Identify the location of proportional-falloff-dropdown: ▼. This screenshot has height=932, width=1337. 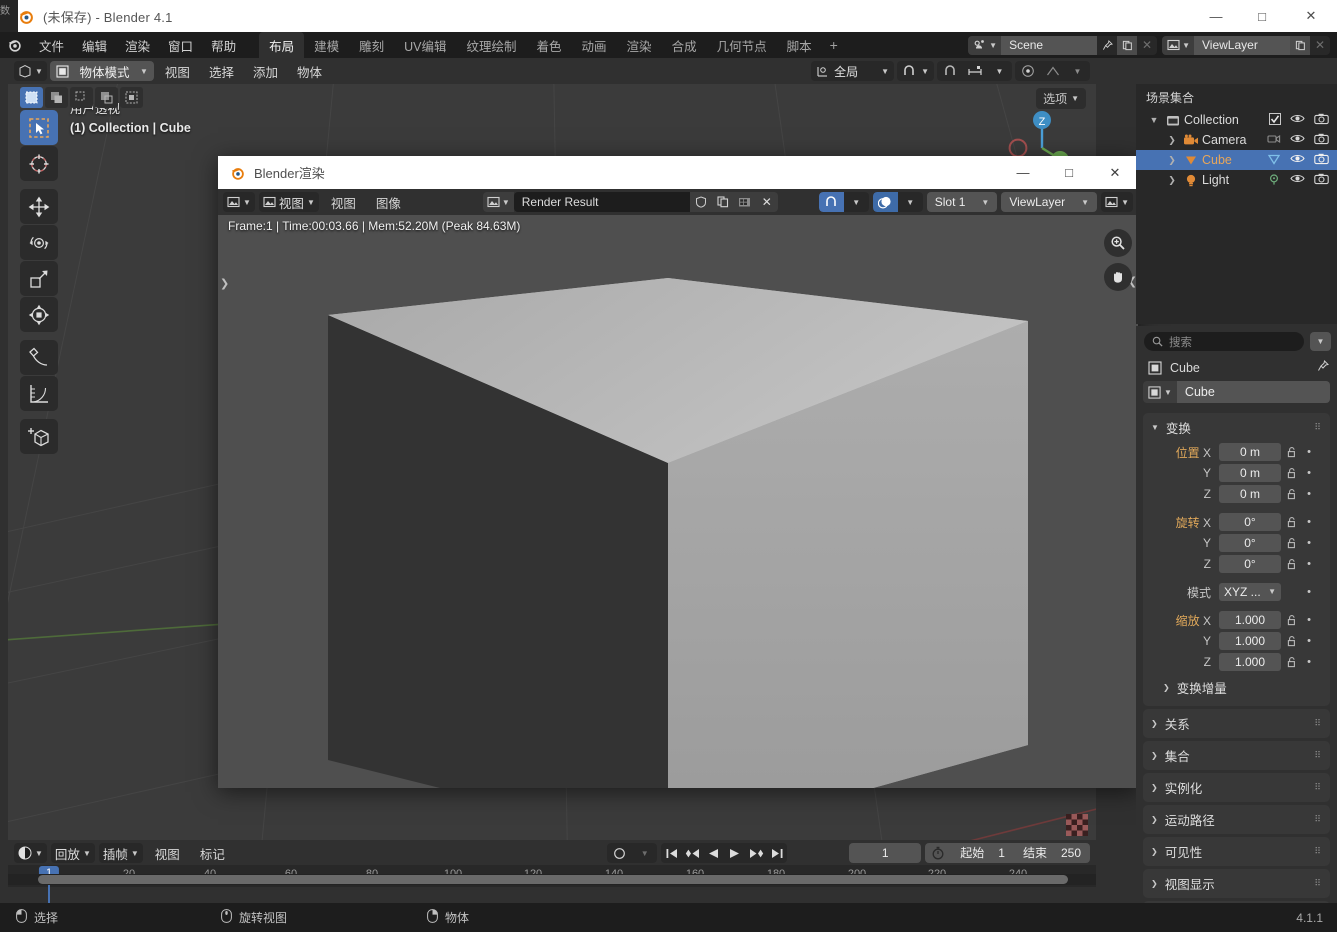
(1077, 71).